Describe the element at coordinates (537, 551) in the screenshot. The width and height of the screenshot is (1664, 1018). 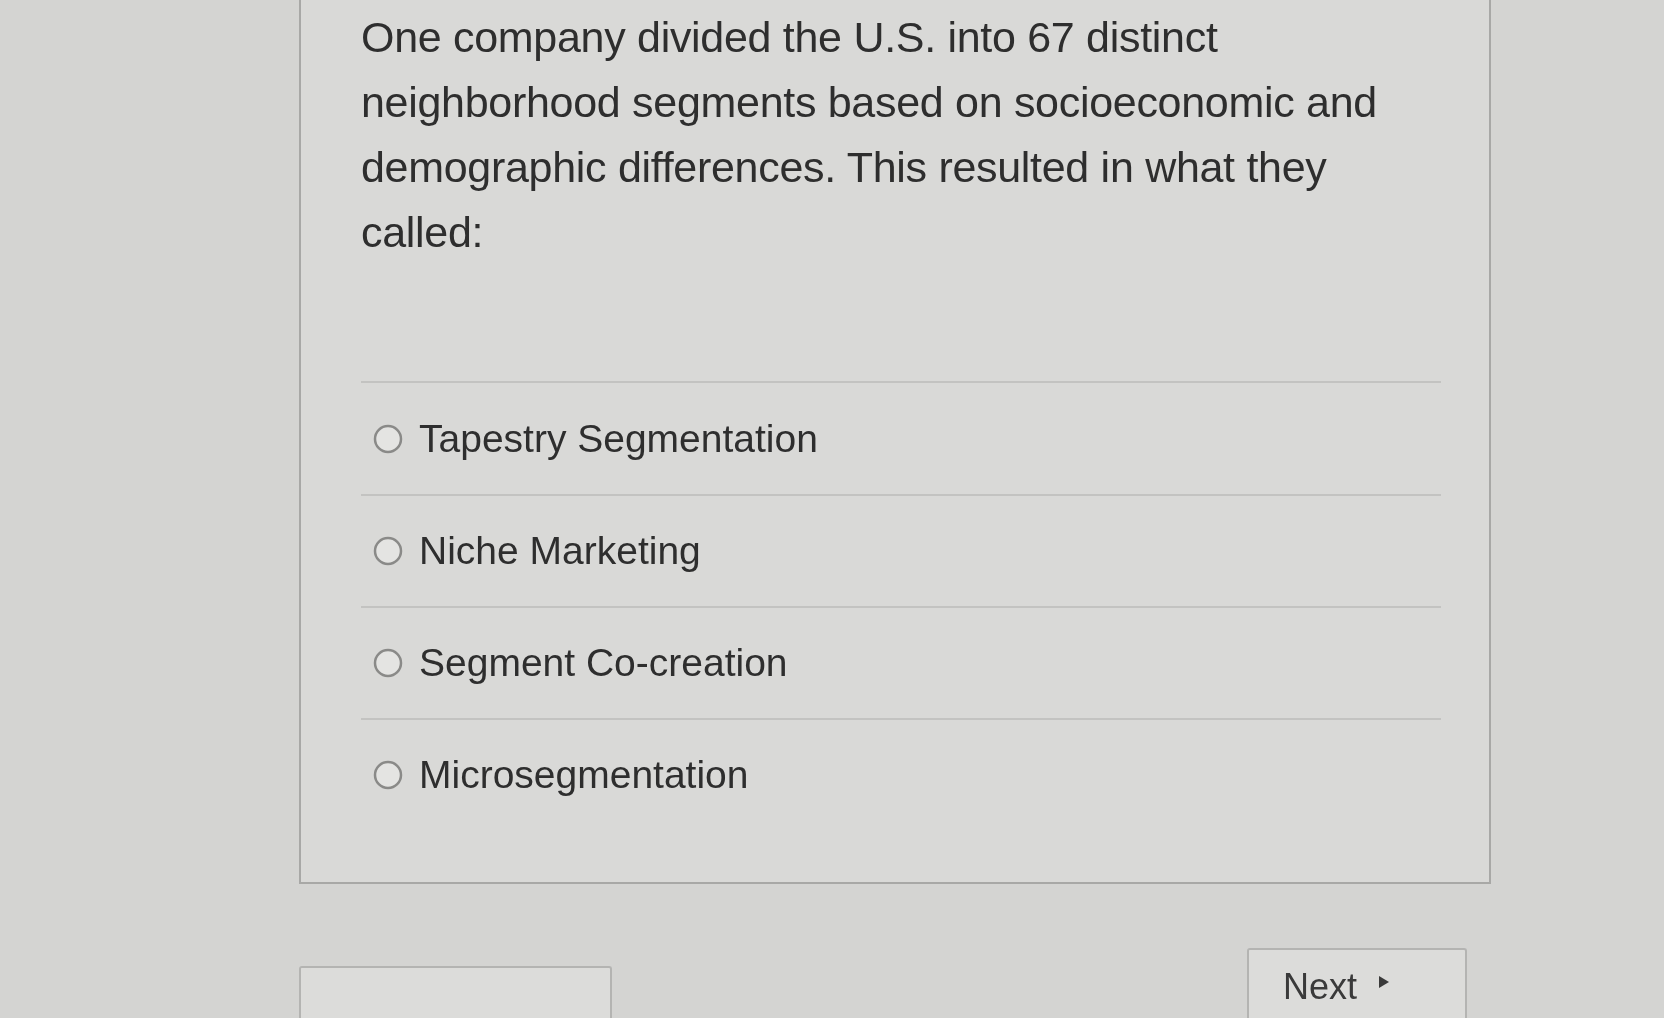
I see `answer-option: Niche Marketing` at that location.